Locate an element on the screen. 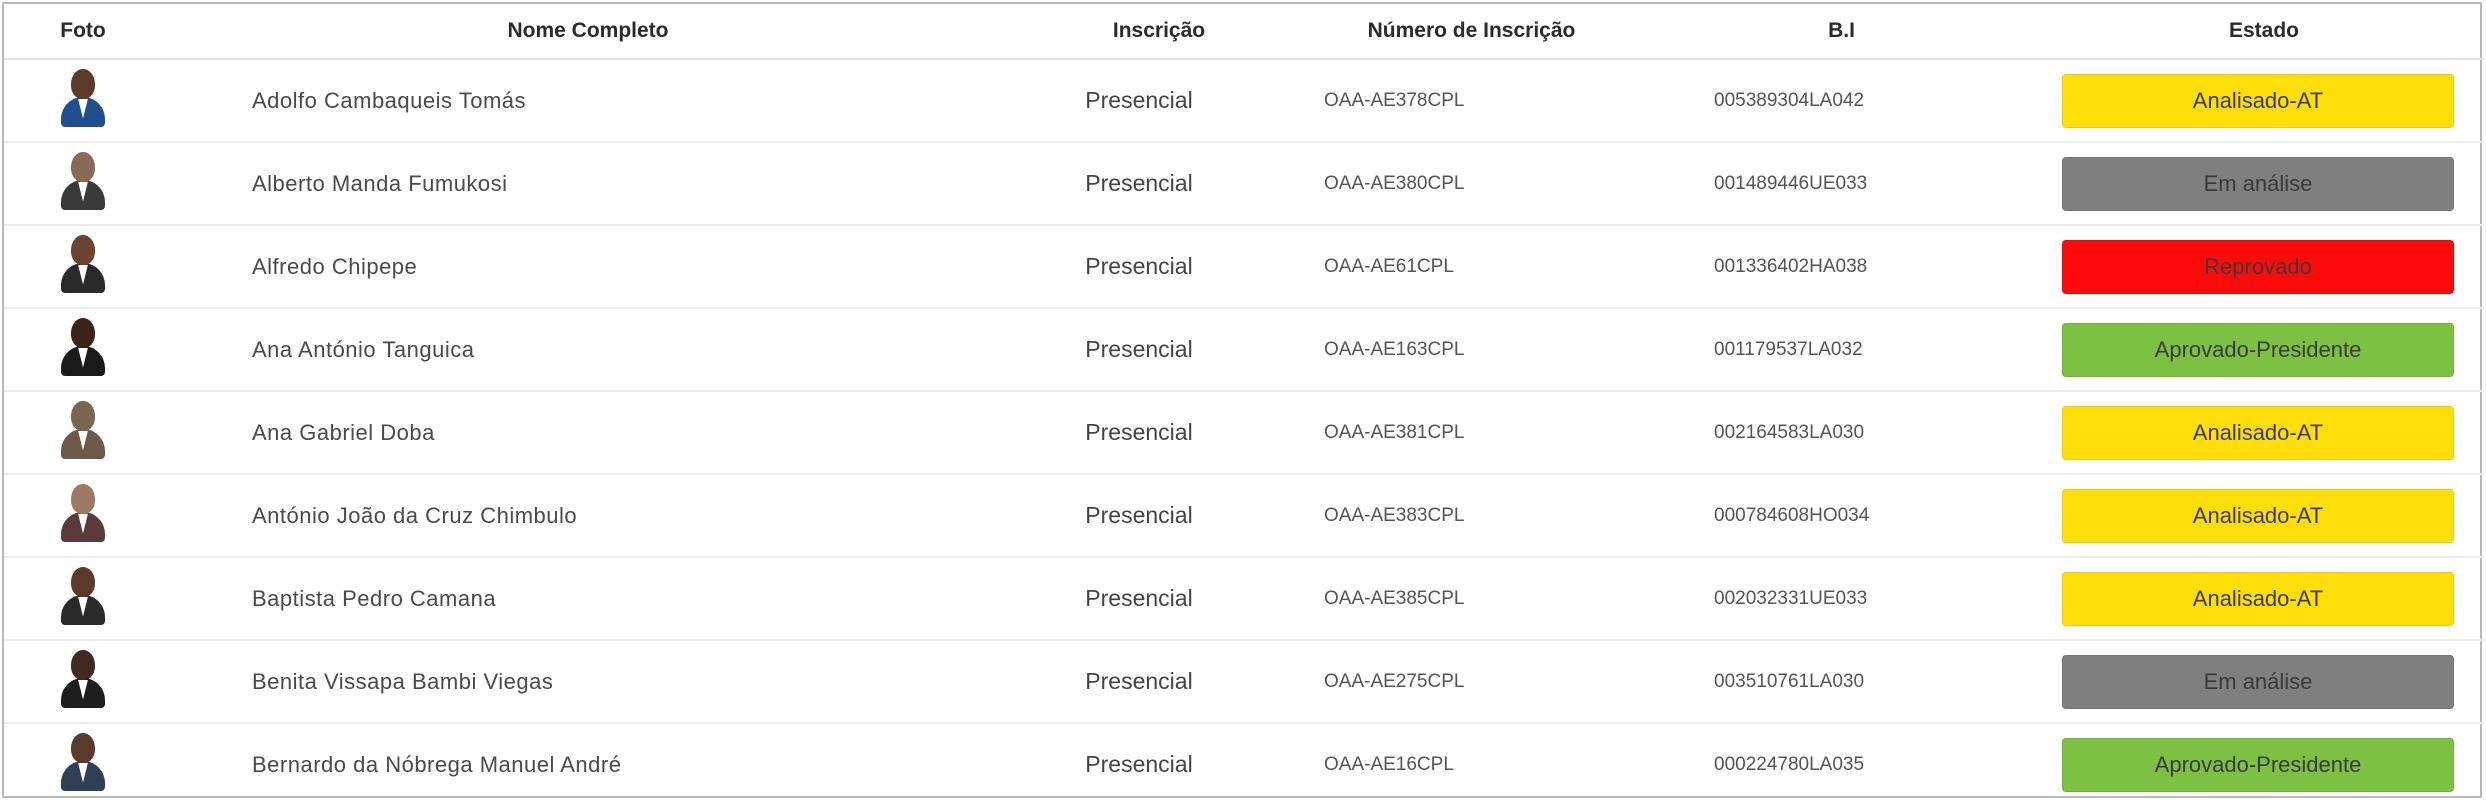  bi-number: 001179537LA032 is located at coordinates (1841, 350).